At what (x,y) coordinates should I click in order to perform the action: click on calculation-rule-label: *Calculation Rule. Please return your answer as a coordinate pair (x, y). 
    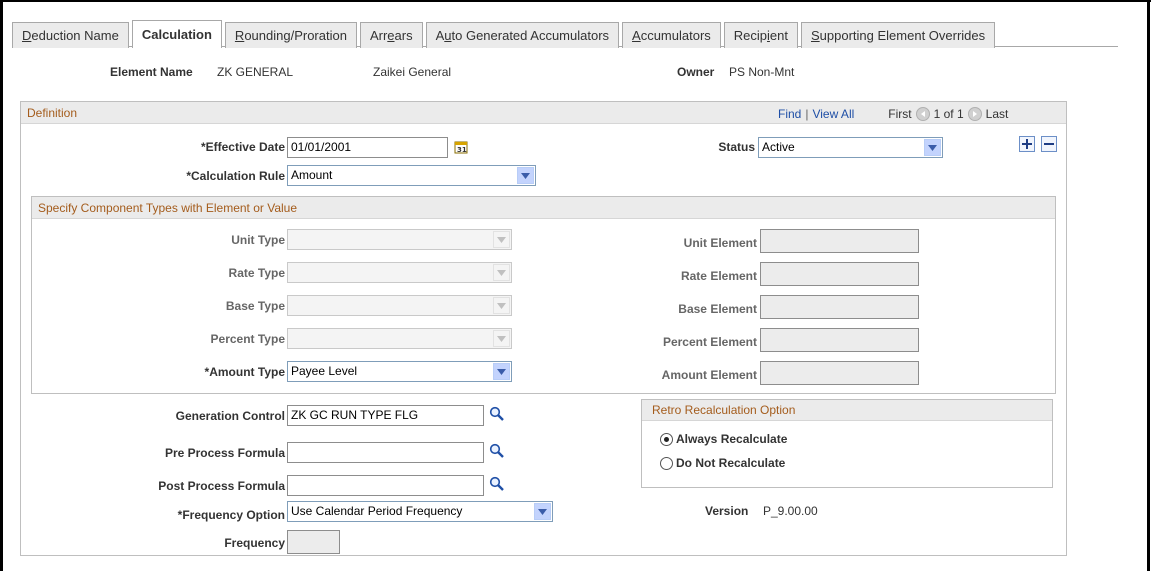
    Looking at the image, I should click on (235, 176).